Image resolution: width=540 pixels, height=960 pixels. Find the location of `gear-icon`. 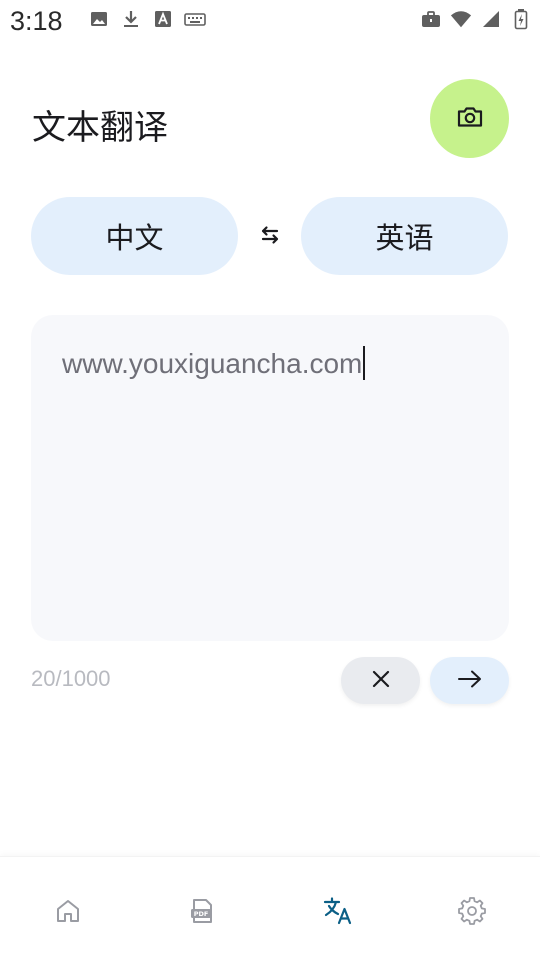

gear-icon is located at coordinates (472, 913).